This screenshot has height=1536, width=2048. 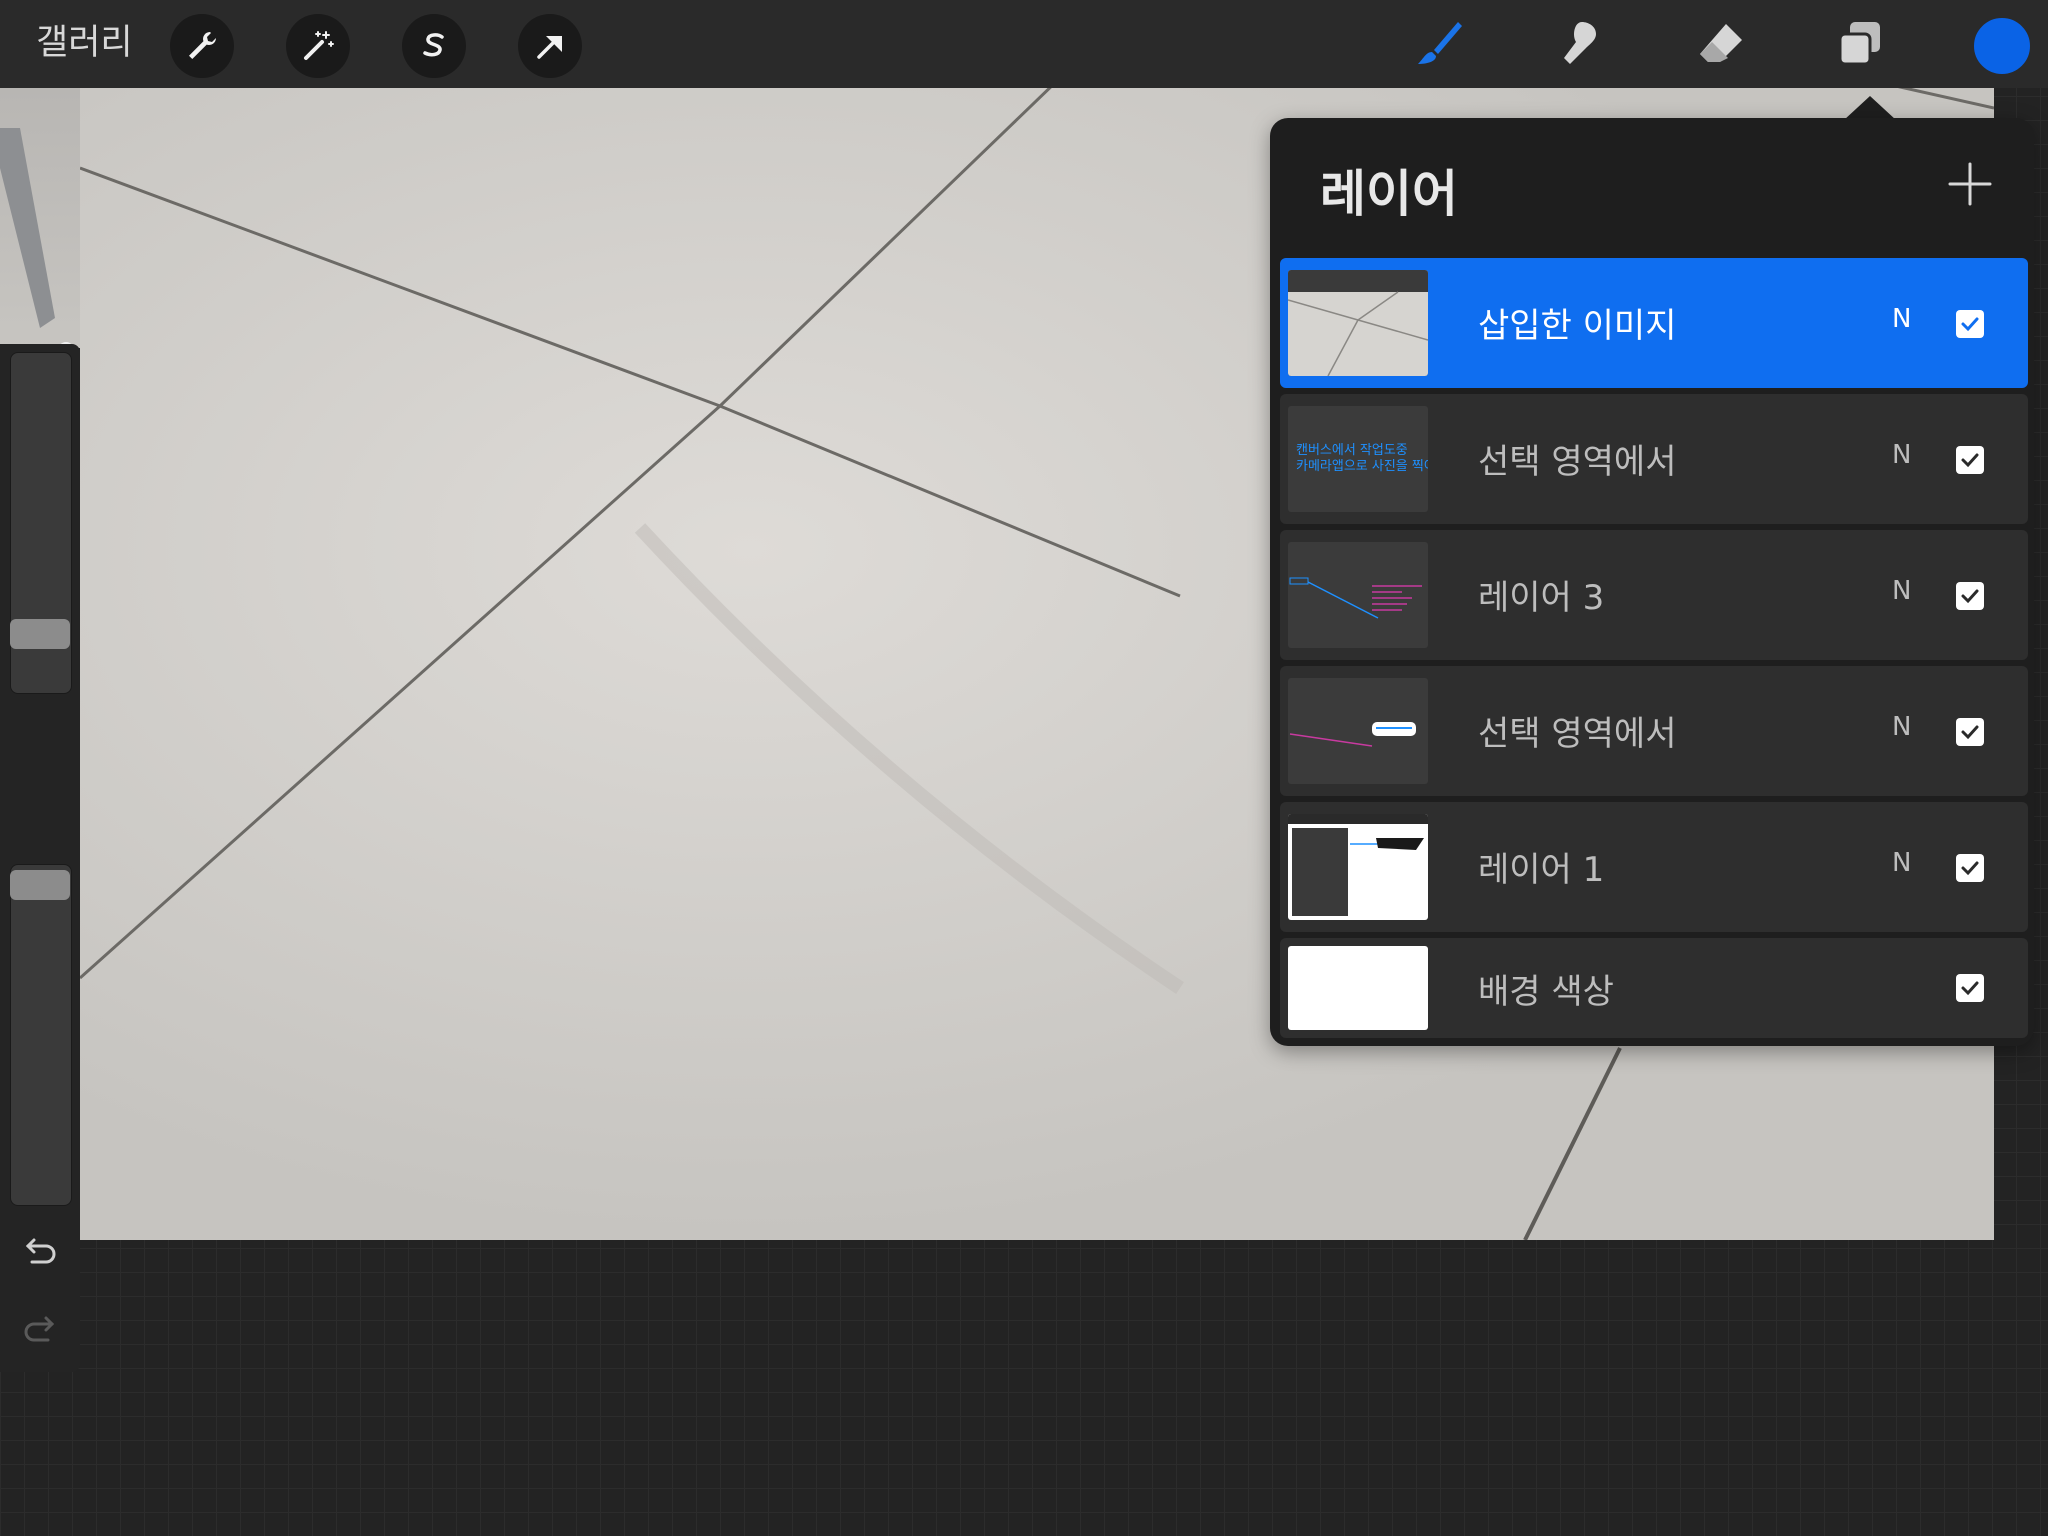 I want to click on redo-icon, so click(x=40, y=1330).